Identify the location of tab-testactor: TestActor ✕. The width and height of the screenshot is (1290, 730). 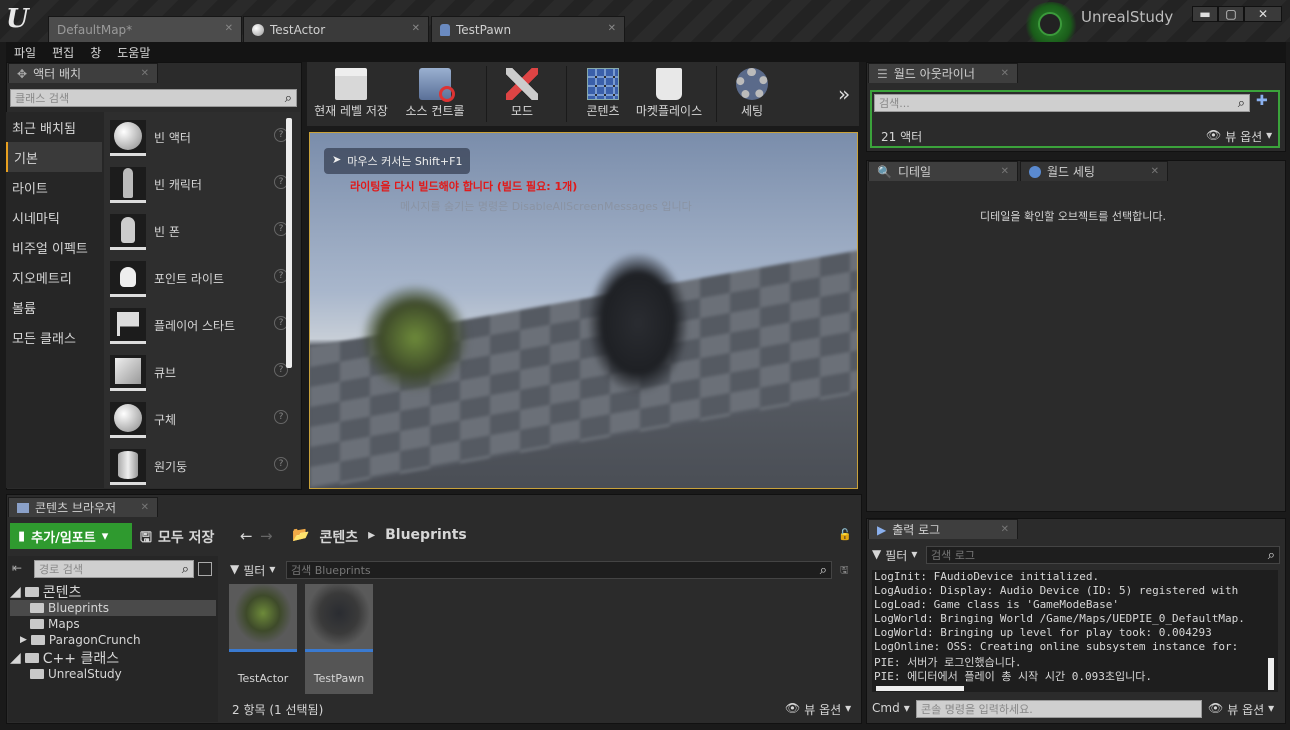
(336, 29).